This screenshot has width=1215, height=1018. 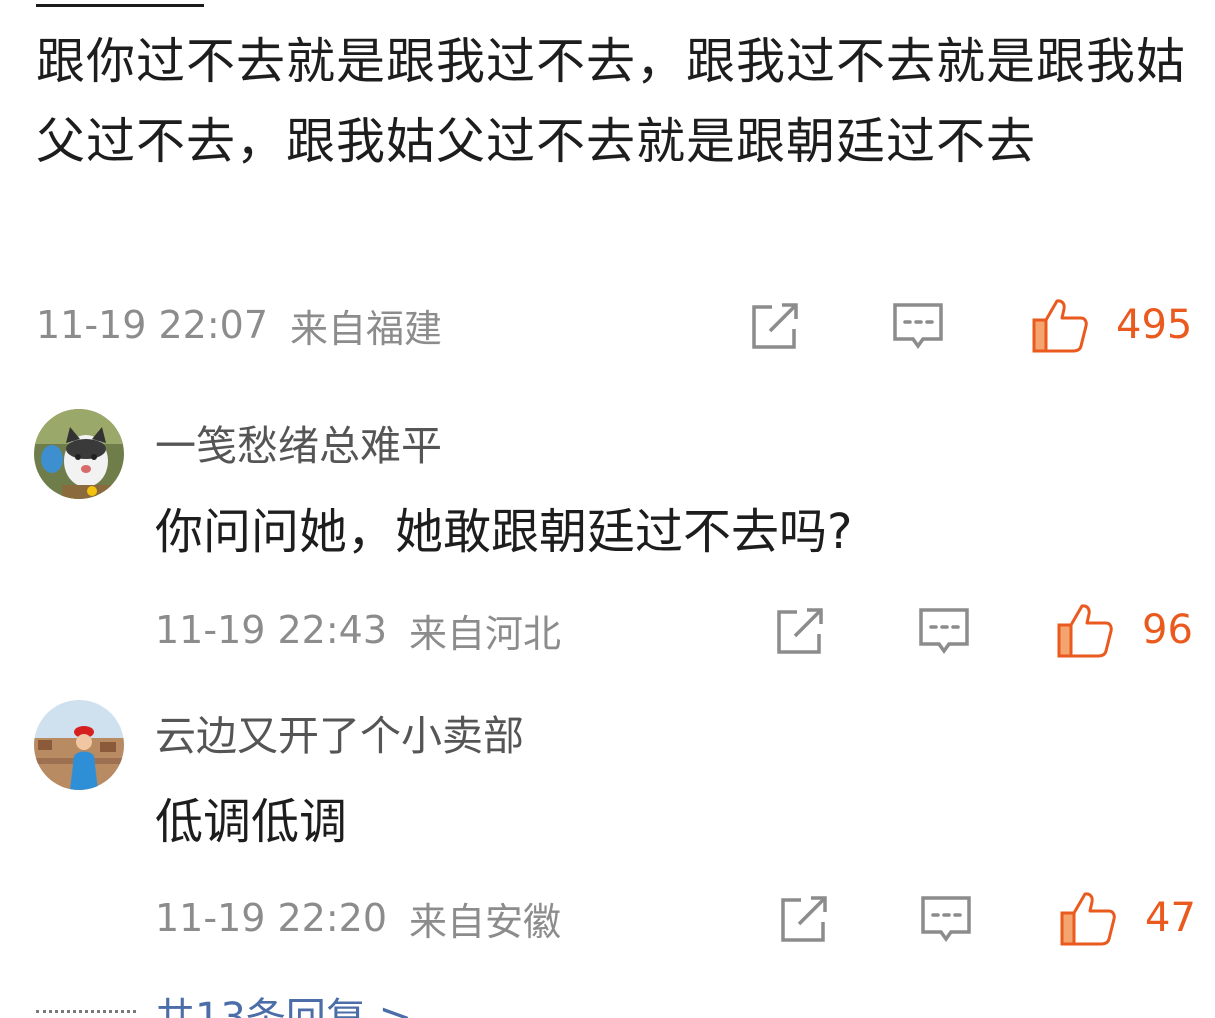 What do you see at coordinates (1170, 918) in the screenshot?
I see `like-count: 47` at bounding box center [1170, 918].